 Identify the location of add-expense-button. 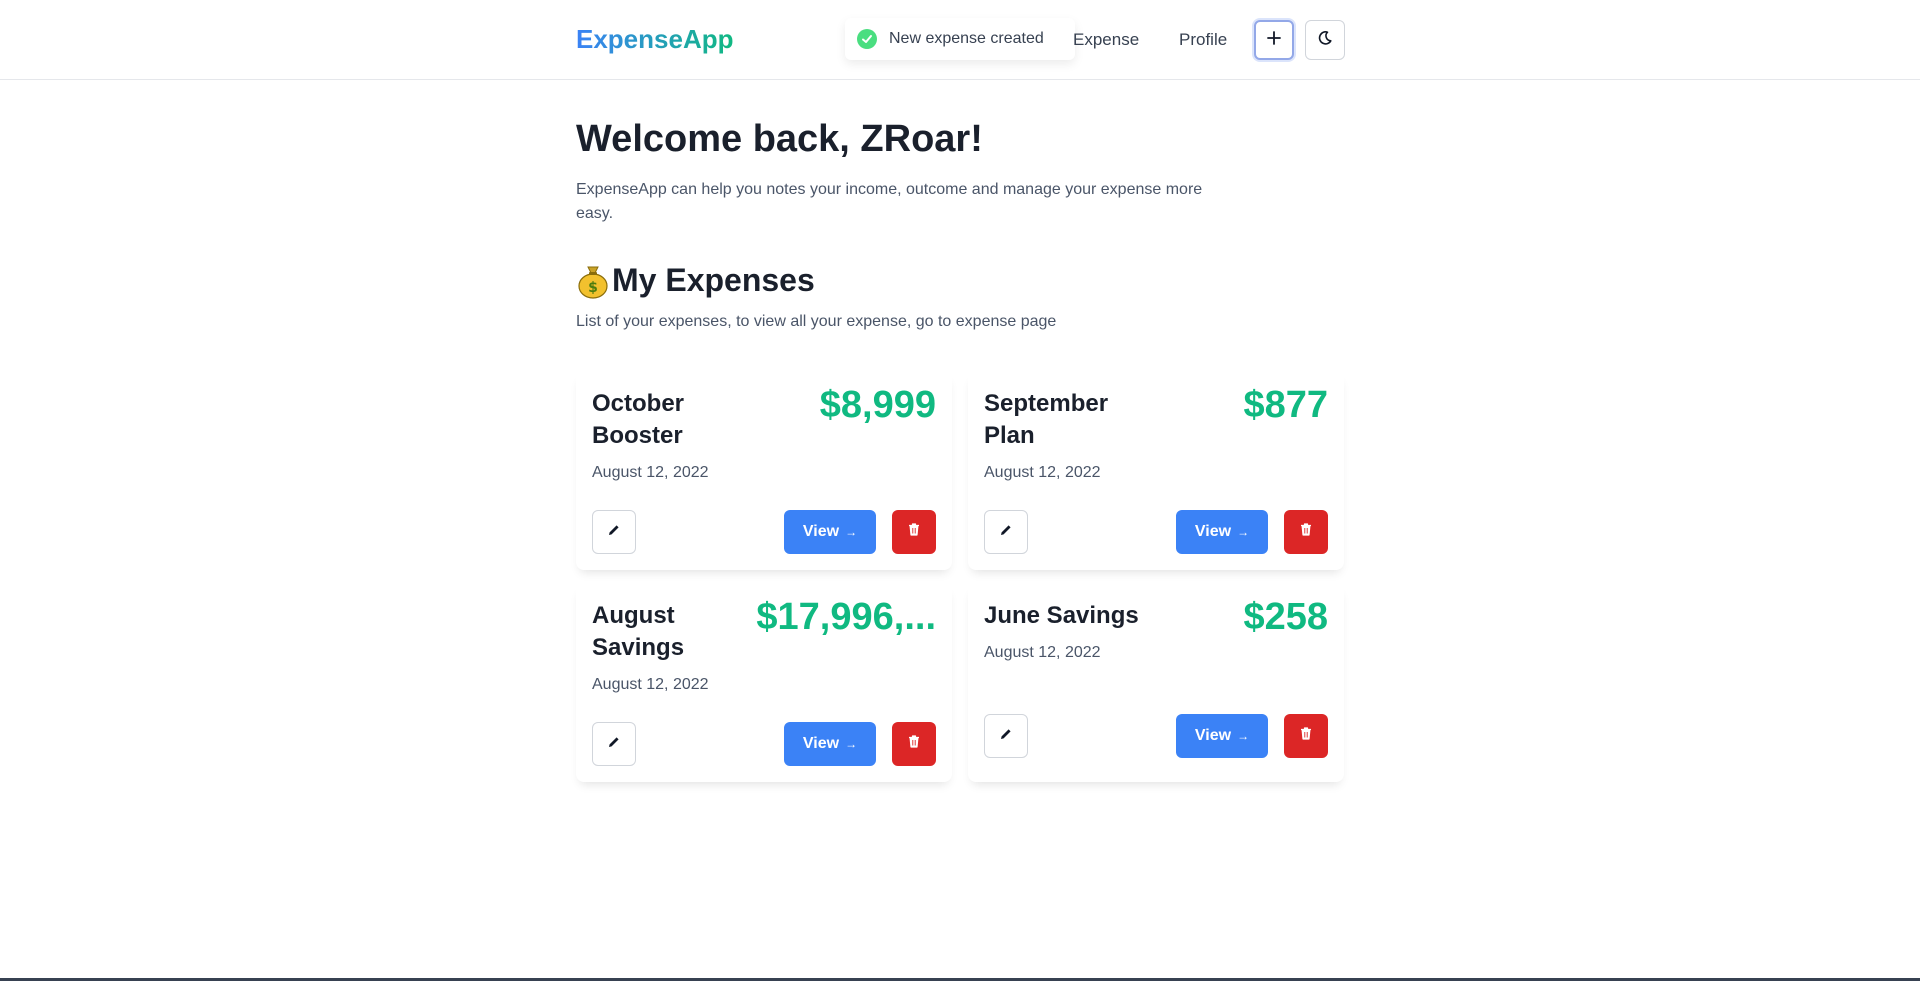
(1274, 40).